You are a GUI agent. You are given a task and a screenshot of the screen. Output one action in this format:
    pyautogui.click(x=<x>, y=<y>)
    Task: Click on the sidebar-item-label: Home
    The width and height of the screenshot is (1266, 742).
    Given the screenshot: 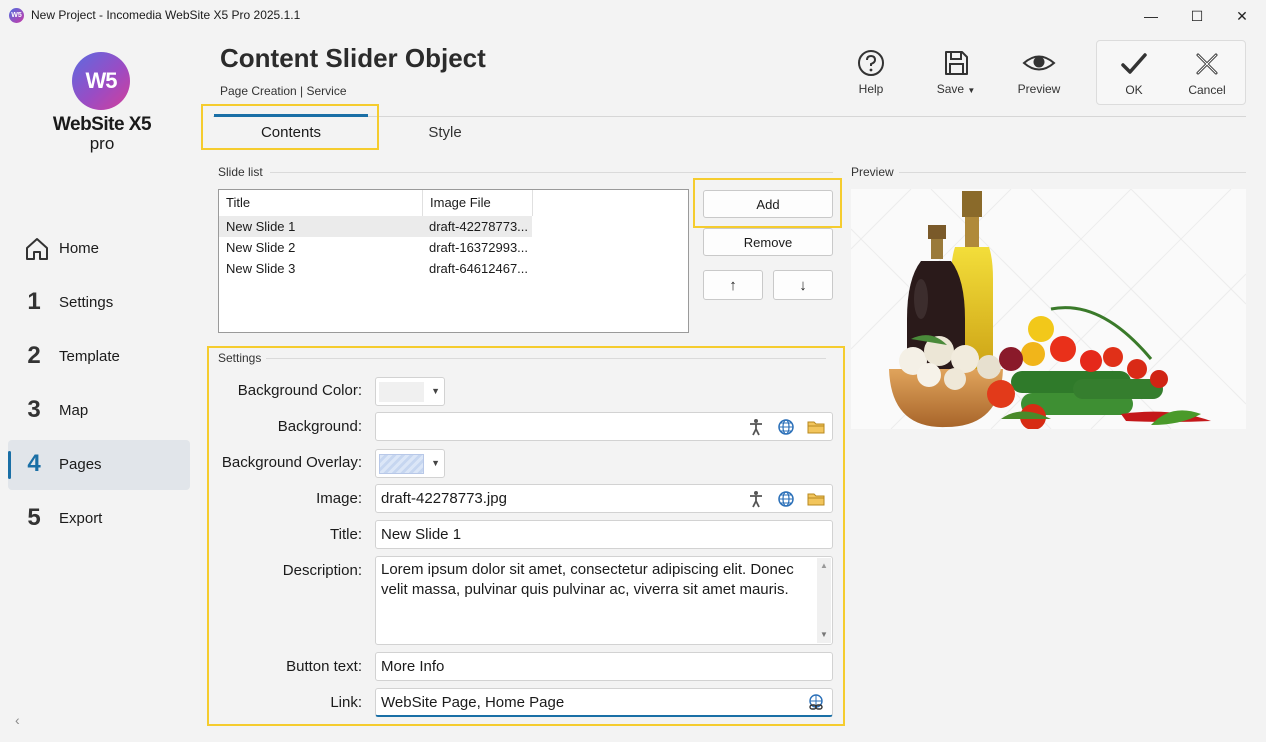 What is the action you would take?
    pyautogui.click(x=79, y=248)
    